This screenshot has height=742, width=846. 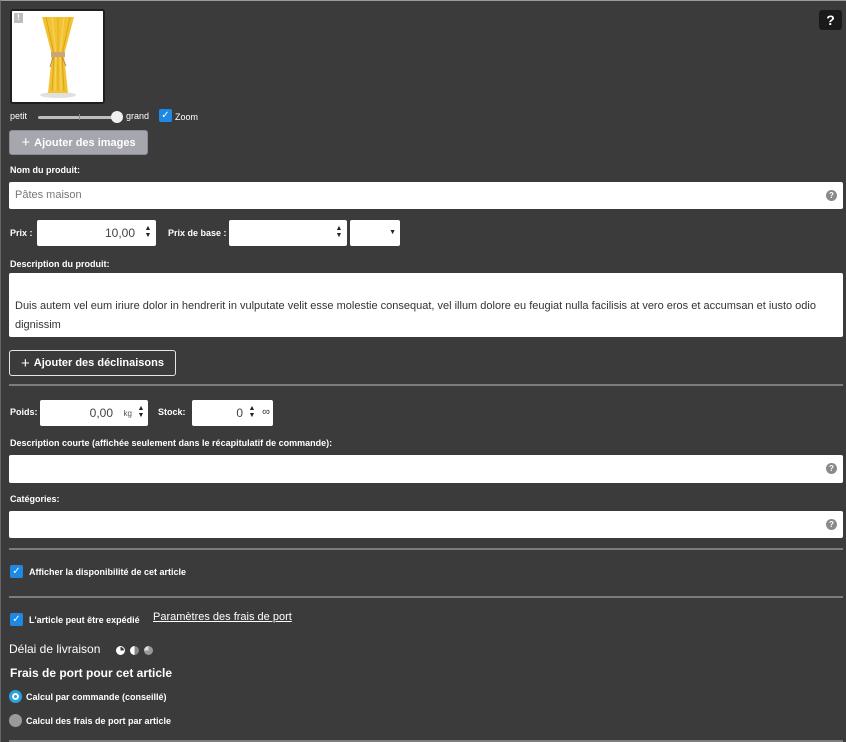 I want to click on can-ship-label: L'article peut être expédié, so click(x=84, y=620).